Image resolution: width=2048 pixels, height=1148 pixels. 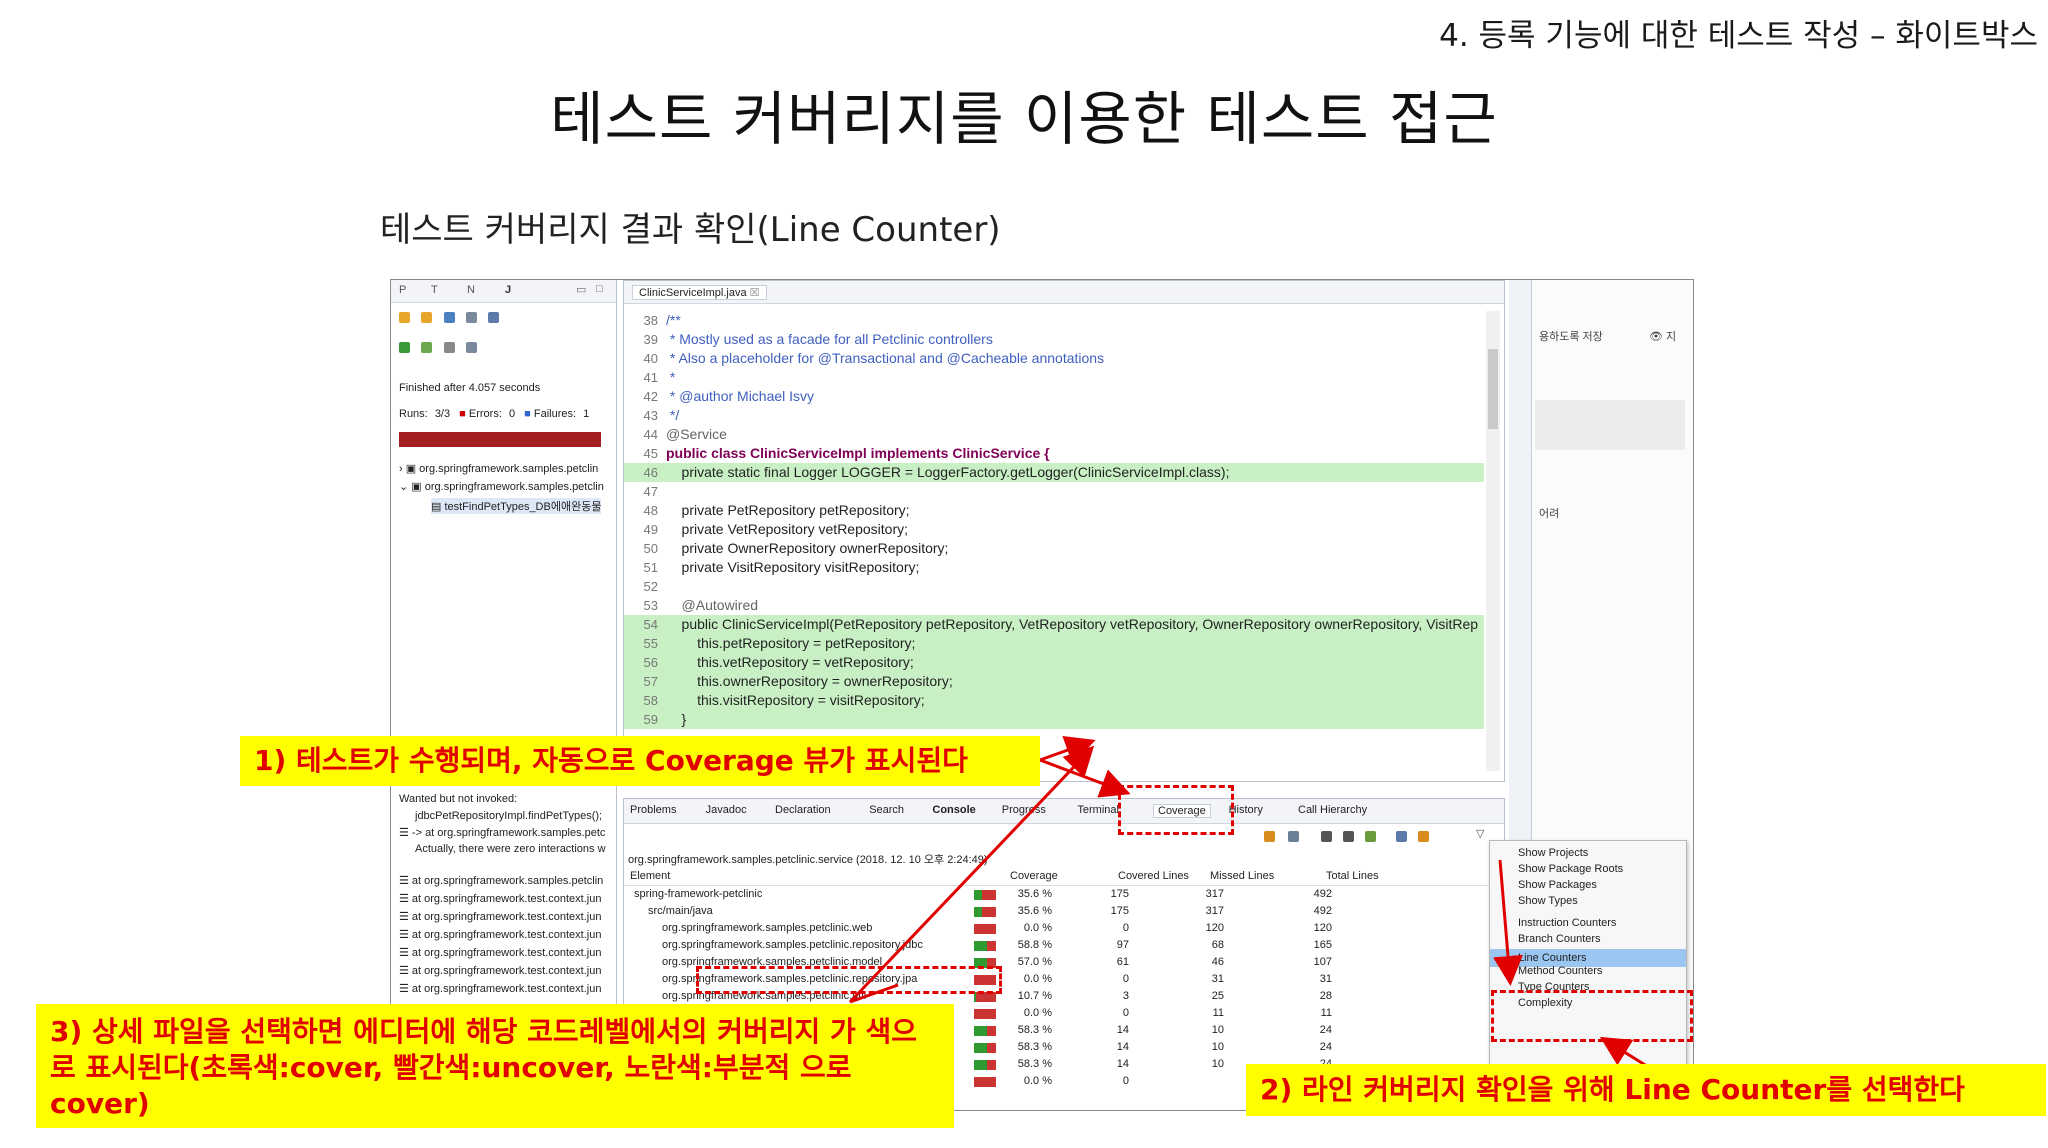 I want to click on arrow-3b, so click(x=971, y=874).